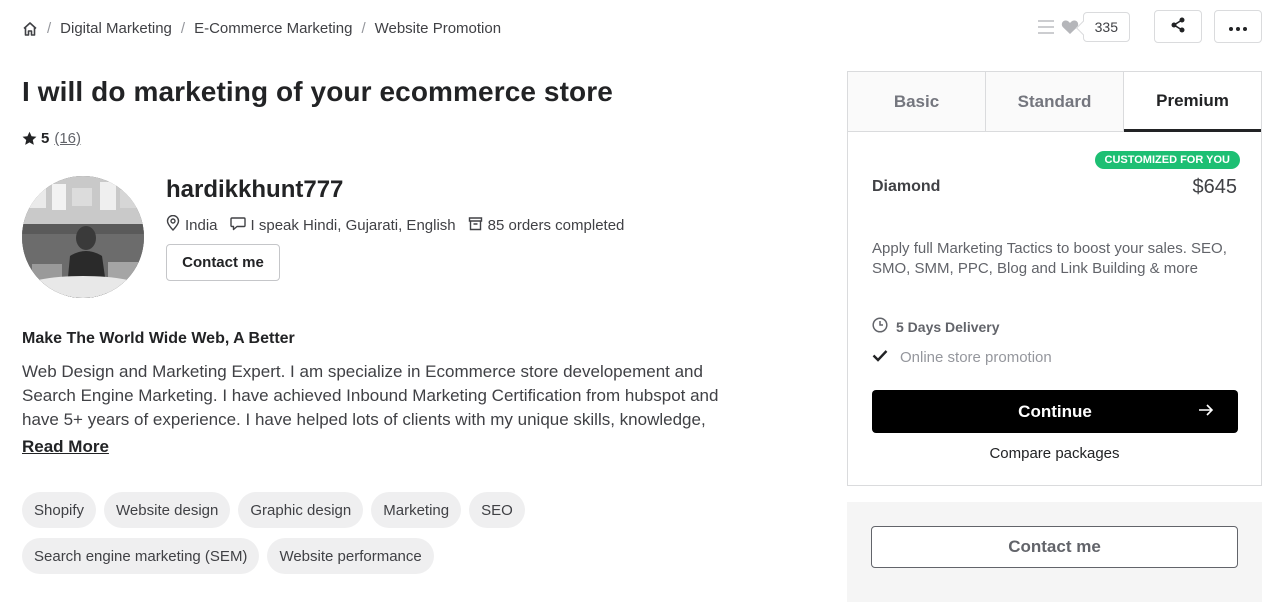 Image resolution: width=1268 pixels, height=602 pixels. What do you see at coordinates (59, 510) in the screenshot?
I see `tag-shopify: Shopify` at bounding box center [59, 510].